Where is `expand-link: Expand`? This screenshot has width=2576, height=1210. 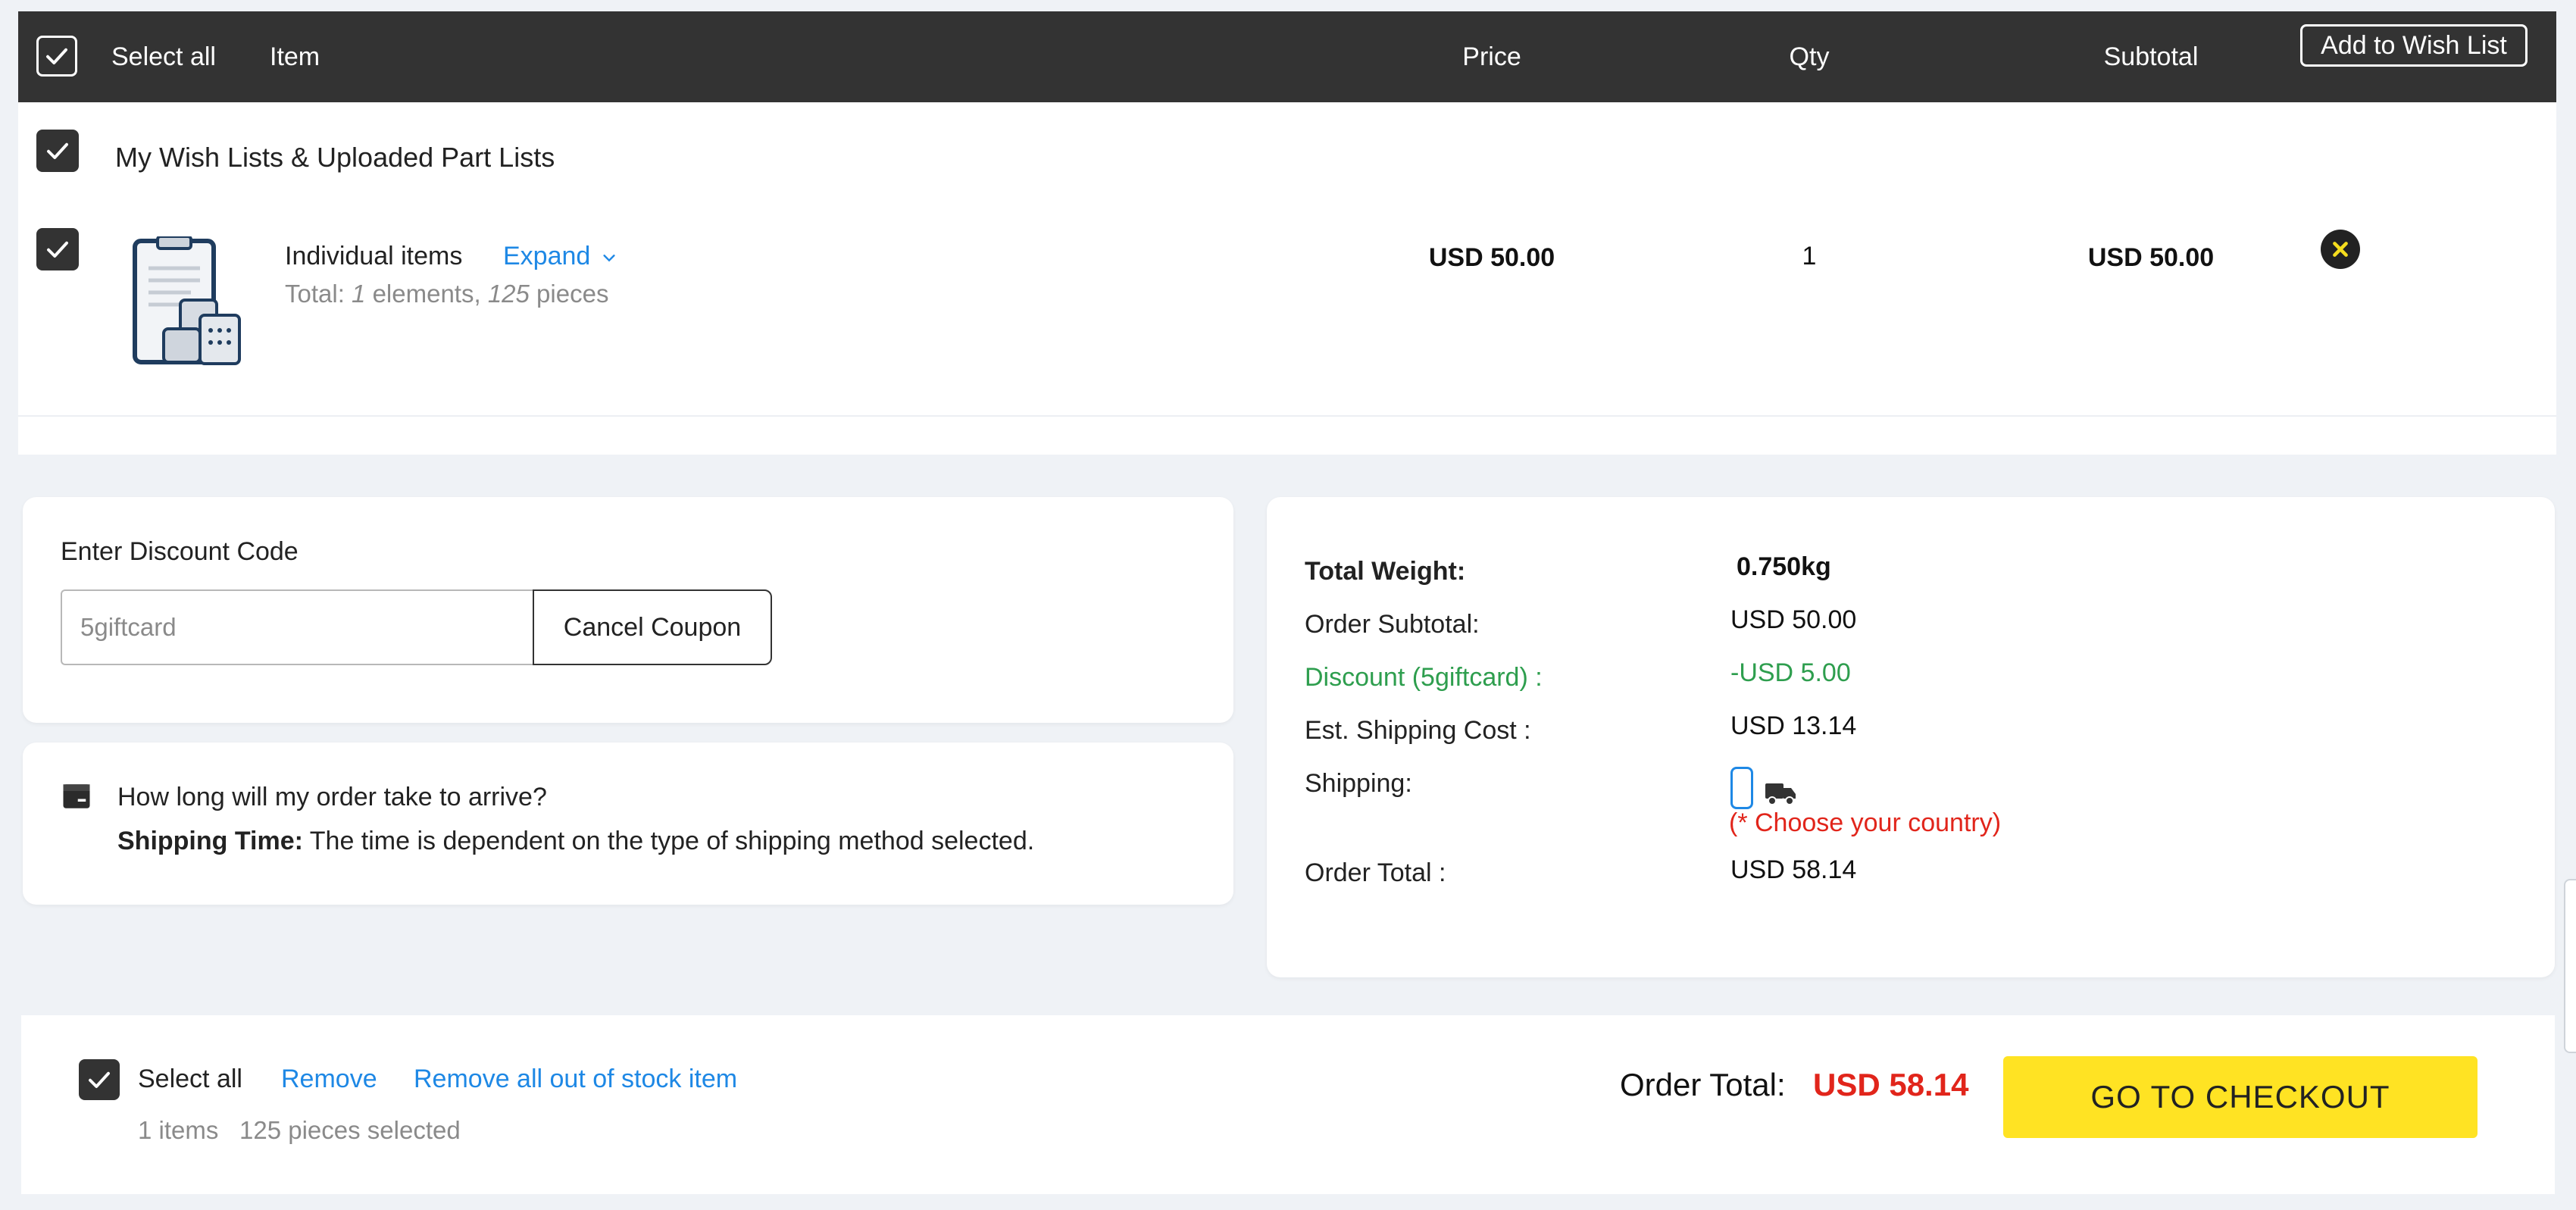
expand-link: Expand is located at coordinates (560, 256).